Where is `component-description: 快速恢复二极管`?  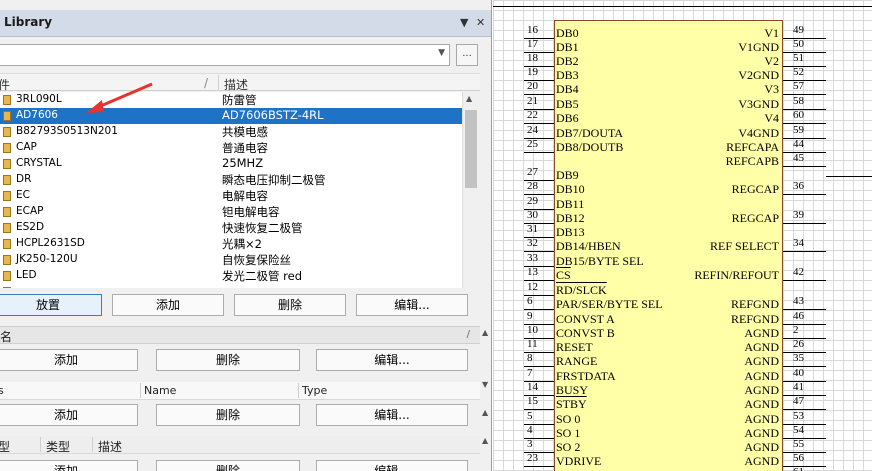
component-description: 快速恢复二极管 is located at coordinates (262, 228).